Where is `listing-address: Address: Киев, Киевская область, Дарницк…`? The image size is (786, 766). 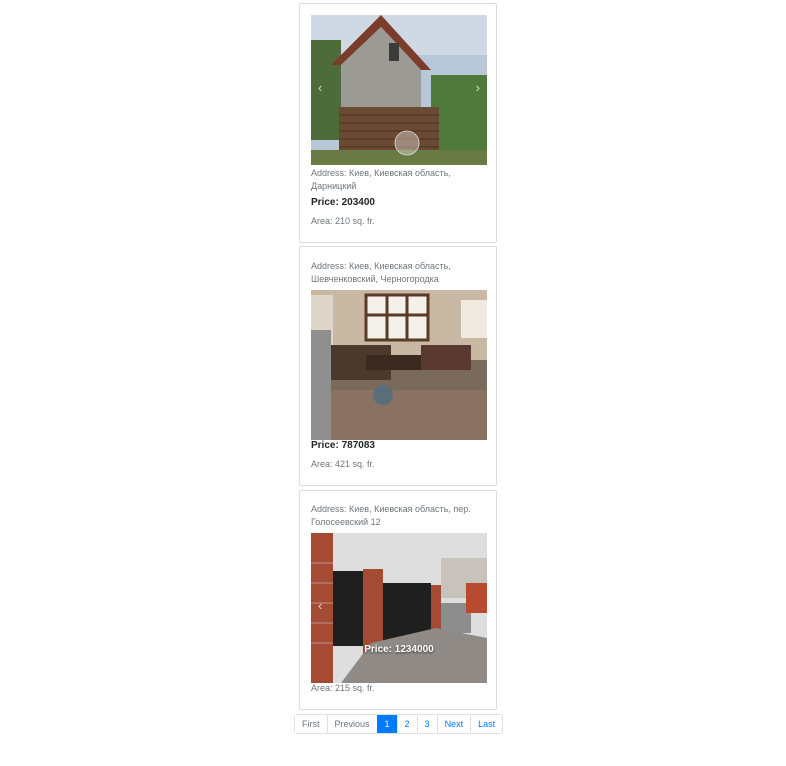
listing-address: Address: Киев, Киевская область, Дарницк… is located at coordinates (381, 179).